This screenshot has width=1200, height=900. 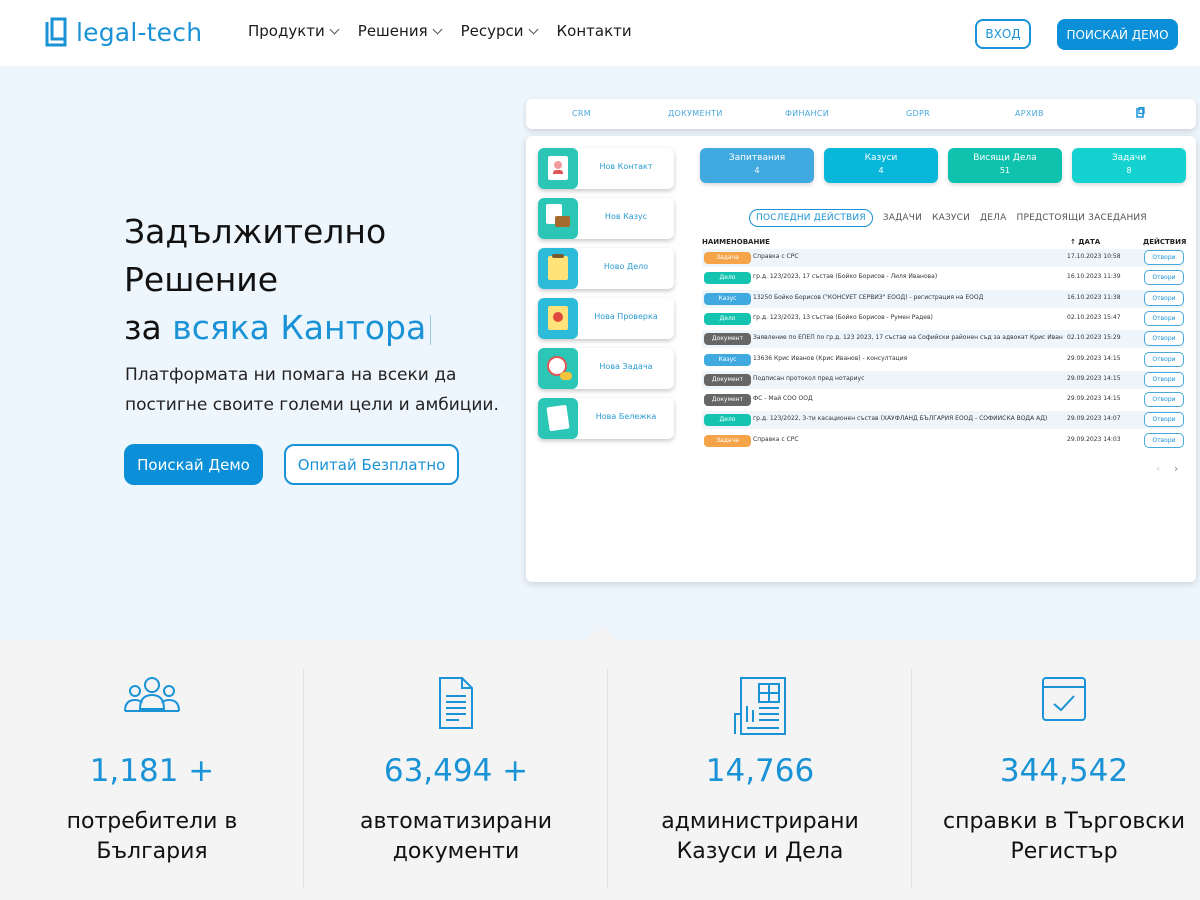 What do you see at coordinates (1129, 170) in the screenshot?
I see `stat-card-value: 8` at bounding box center [1129, 170].